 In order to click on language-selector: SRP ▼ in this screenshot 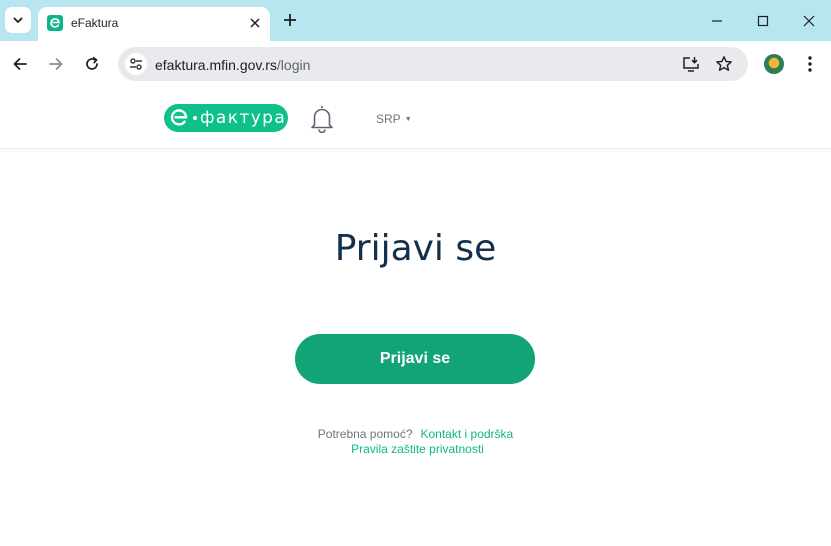, I will do `click(394, 119)`.